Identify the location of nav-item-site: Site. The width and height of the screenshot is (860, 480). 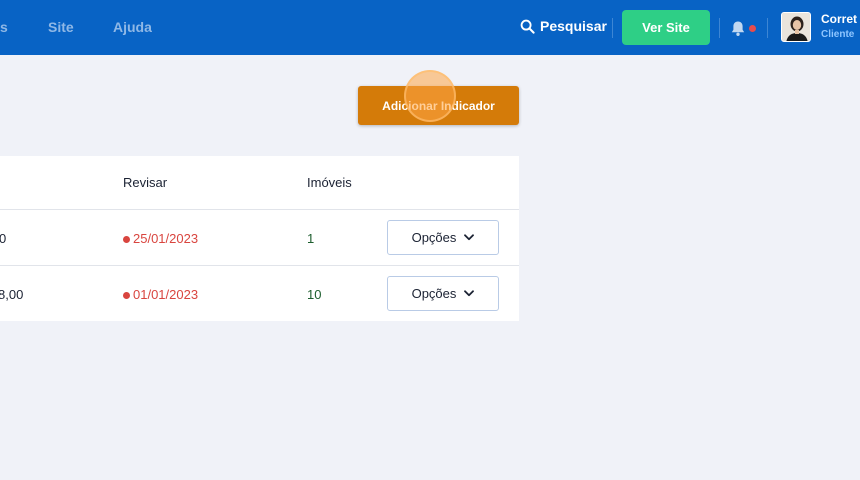
(61, 27).